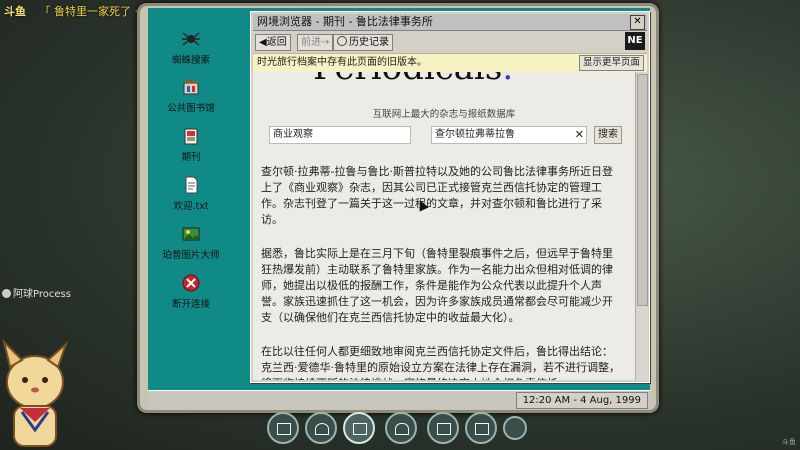 This screenshot has height=450, width=800. What do you see at coordinates (190, 60) in the screenshot?
I see `desktop-icon-label: 蜘蛛搜索` at bounding box center [190, 60].